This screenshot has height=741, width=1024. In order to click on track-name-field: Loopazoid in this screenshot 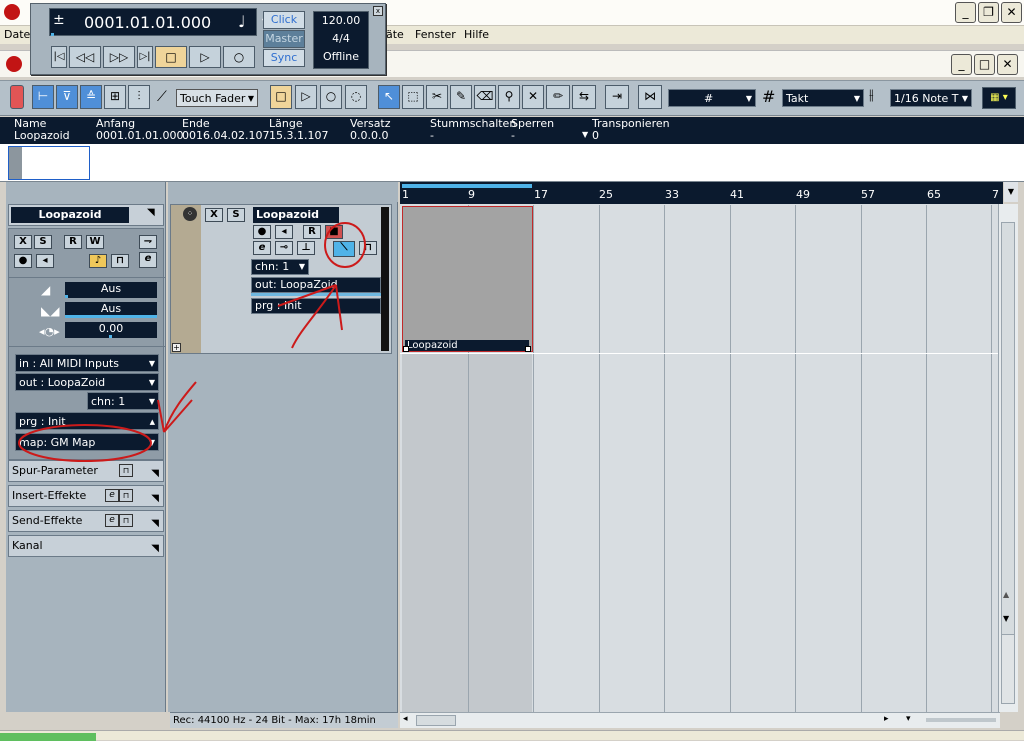, I will do `click(296, 215)`.